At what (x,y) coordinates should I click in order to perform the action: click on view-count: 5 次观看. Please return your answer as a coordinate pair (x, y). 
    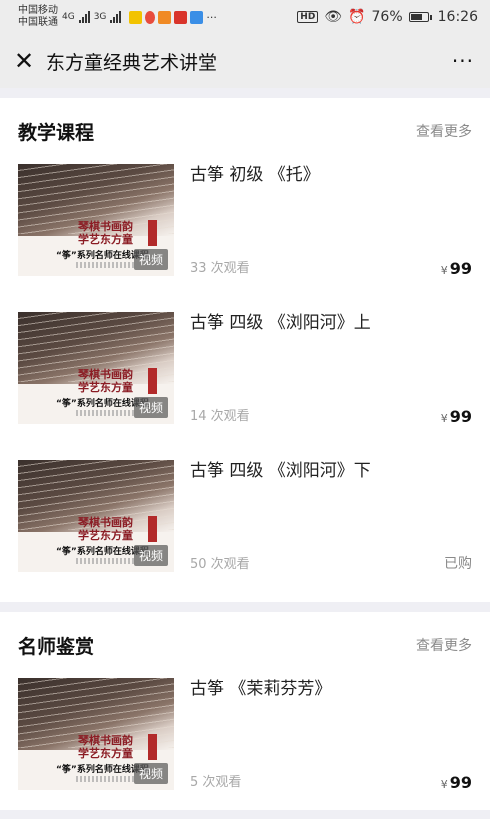
    Looking at the image, I should click on (216, 782).